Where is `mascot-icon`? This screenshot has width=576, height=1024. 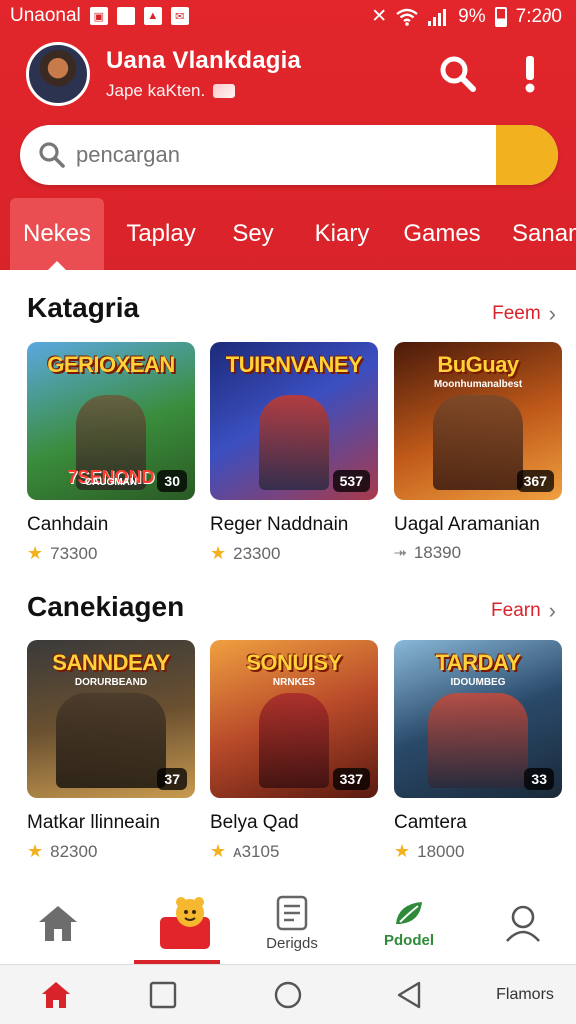 mascot-icon is located at coordinates (185, 923).